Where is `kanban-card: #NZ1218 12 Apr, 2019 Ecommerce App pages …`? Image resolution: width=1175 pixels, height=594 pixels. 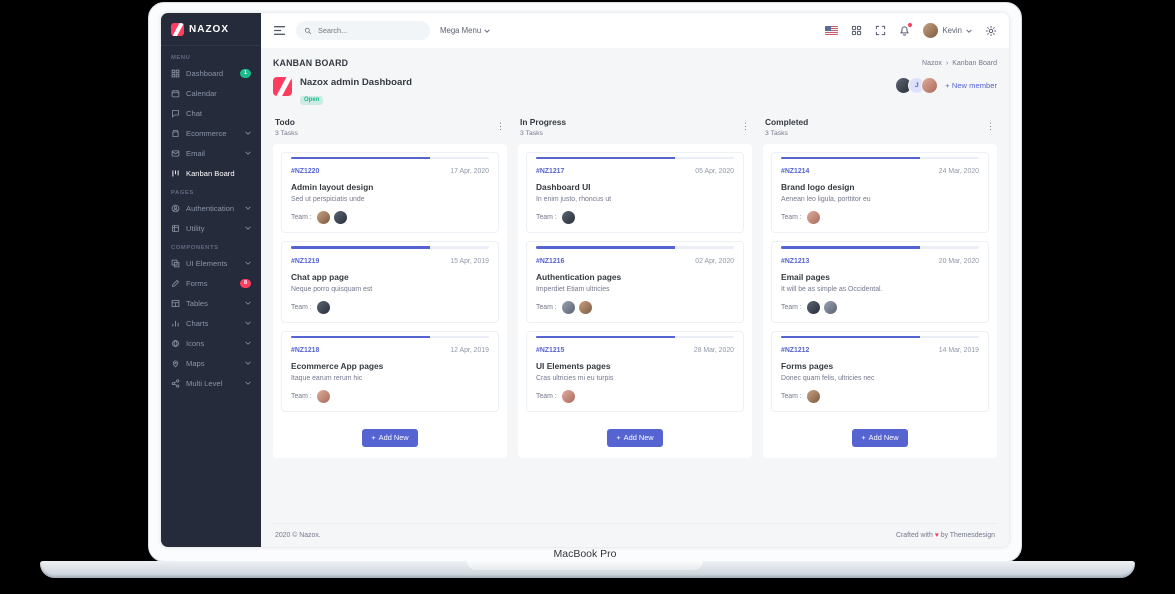 kanban-card: #NZ1218 12 Apr, 2019 Ecommerce App pages … is located at coordinates (390, 371).